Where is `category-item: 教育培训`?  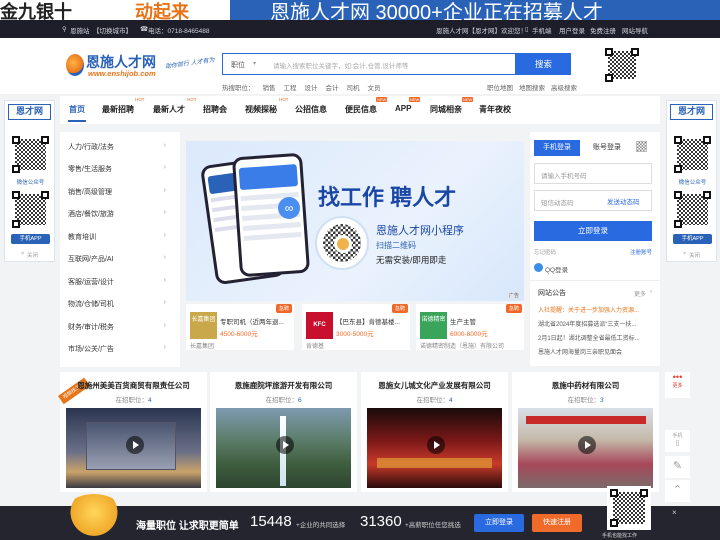 category-item: 教育培训 is located at coordinates (82, 237).